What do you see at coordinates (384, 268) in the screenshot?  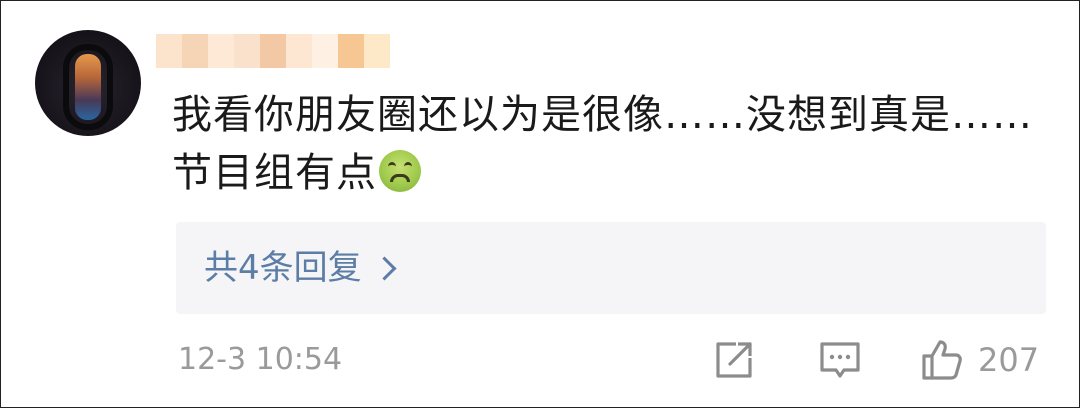 I see `chevron-right-icon` at bounding box center [384, 268].